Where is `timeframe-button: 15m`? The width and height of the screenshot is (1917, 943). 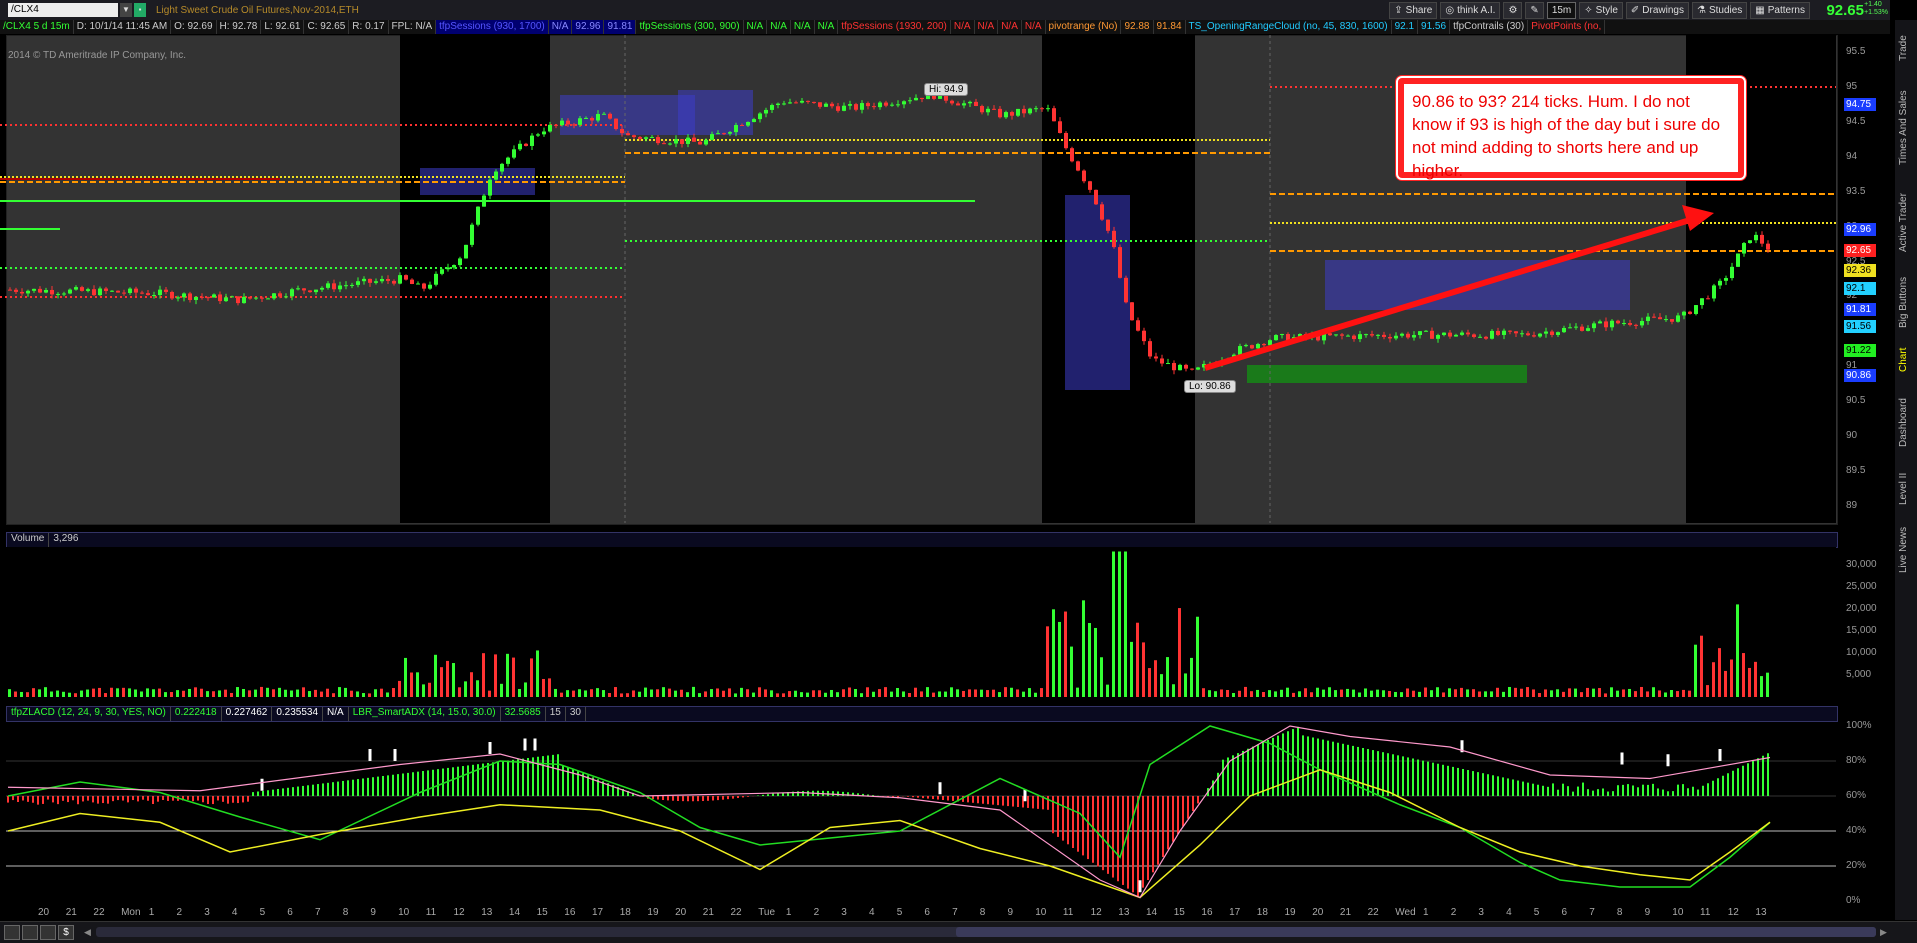
timeframe-button: 15m is located at coordinates (1561, 10).